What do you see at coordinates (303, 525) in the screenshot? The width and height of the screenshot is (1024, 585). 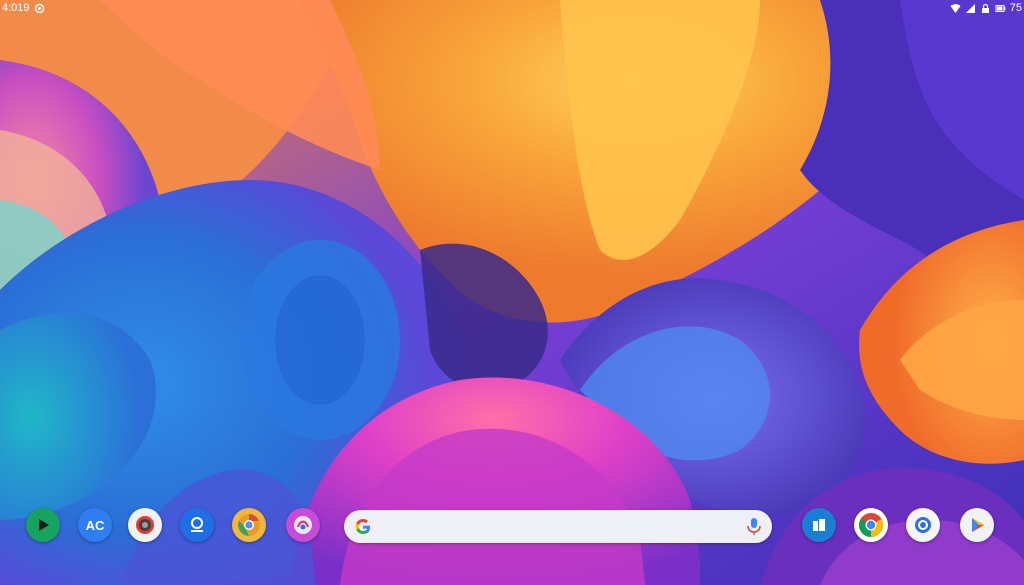 I see `photos-app-icon` at bounding box center [303, 525].